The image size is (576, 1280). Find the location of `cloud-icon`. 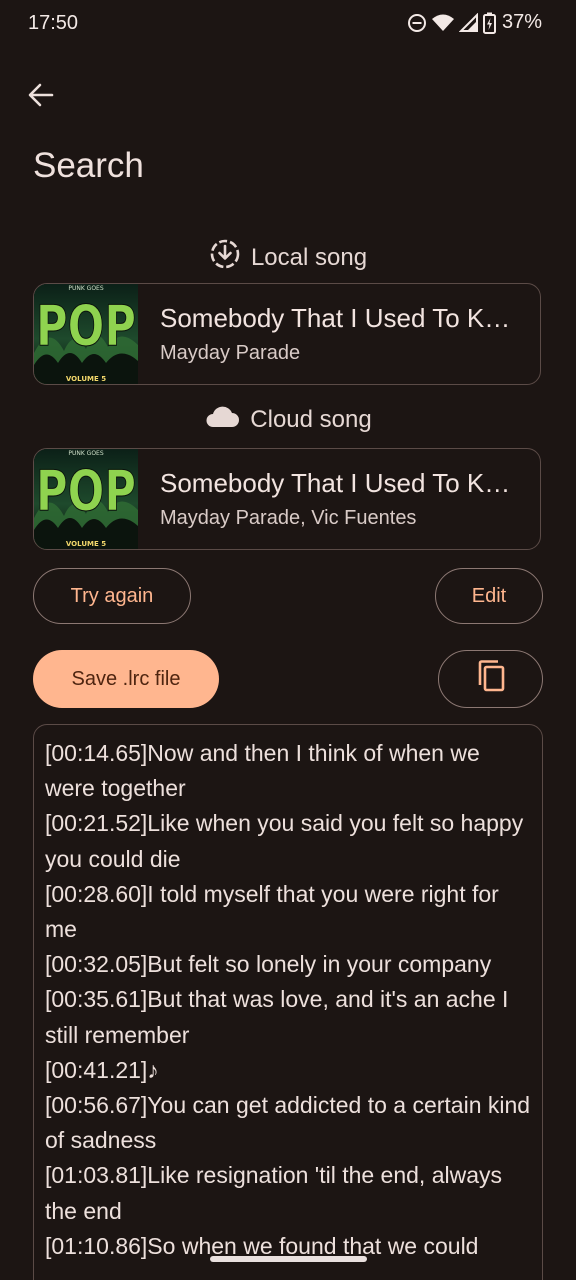

cloud-icon is located at coordinates (222, 419).